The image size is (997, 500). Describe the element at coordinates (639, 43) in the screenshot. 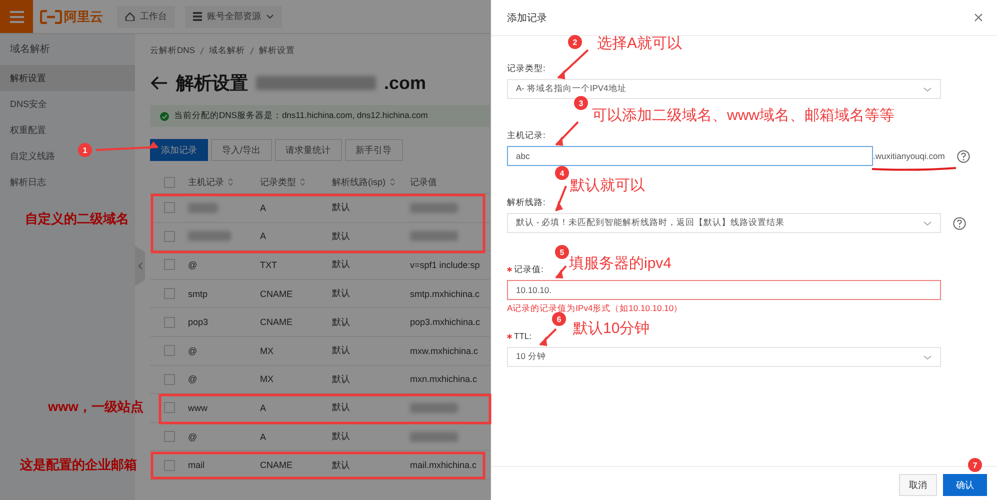

I see `annotation-text: 选择A就可以` at that location.